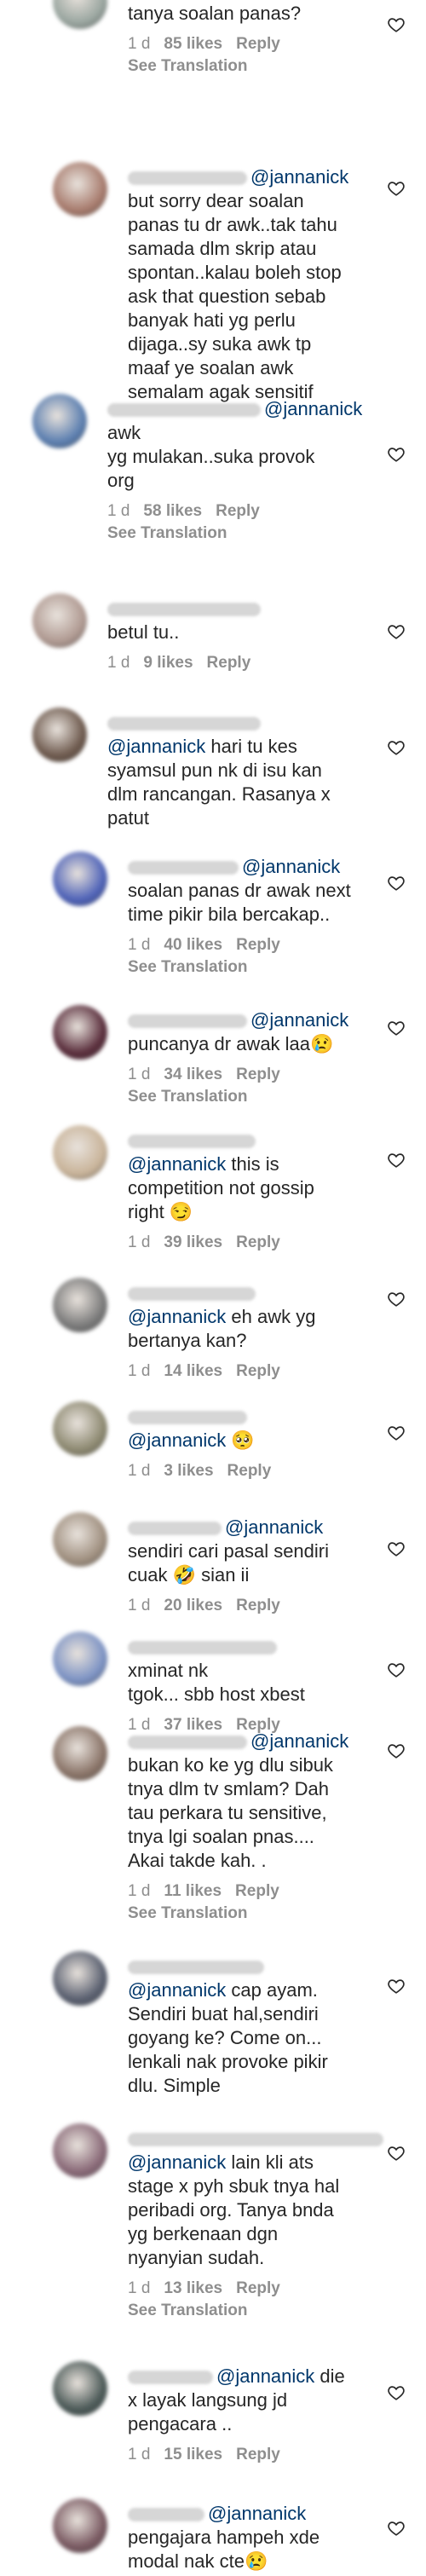 The image size is (426, 2576). Describe the element at coordinates (193, 1074) in the screenshot. I see `likes-count: 34 likes` at that location.